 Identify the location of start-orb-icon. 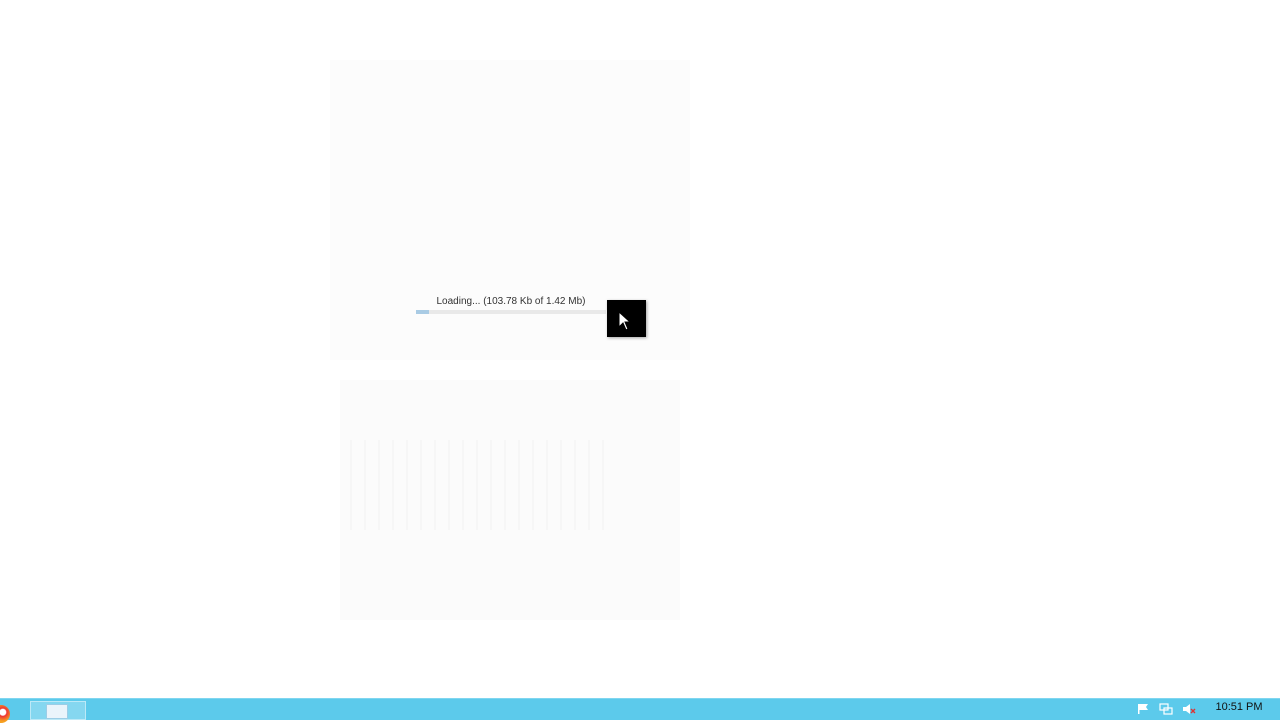
(5, 714).